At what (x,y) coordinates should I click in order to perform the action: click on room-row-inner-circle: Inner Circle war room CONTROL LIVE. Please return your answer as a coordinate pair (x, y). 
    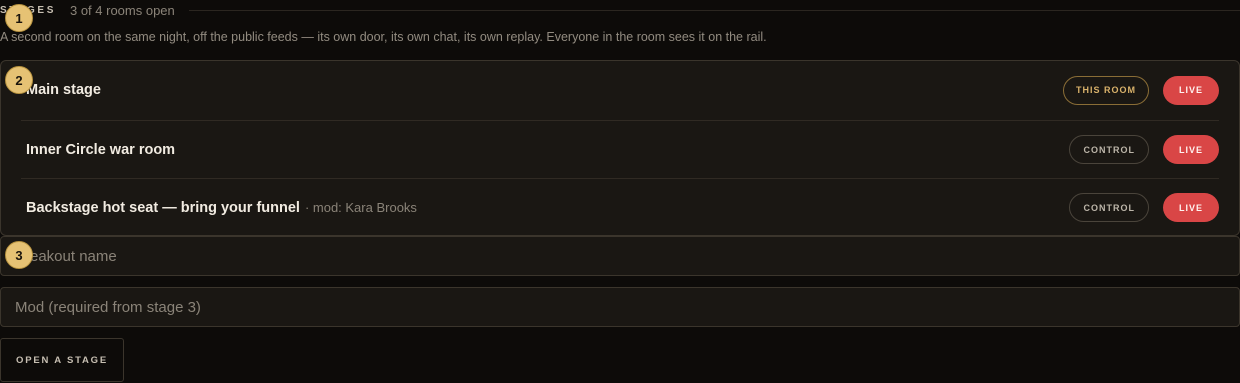
    Looking at the image, I should click on (620, 149).